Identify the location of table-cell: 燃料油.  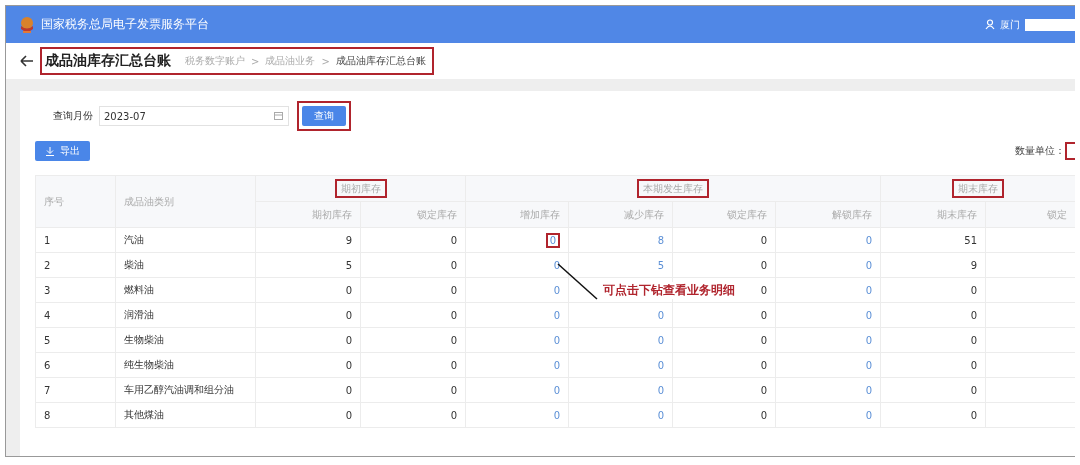
(139, 289).